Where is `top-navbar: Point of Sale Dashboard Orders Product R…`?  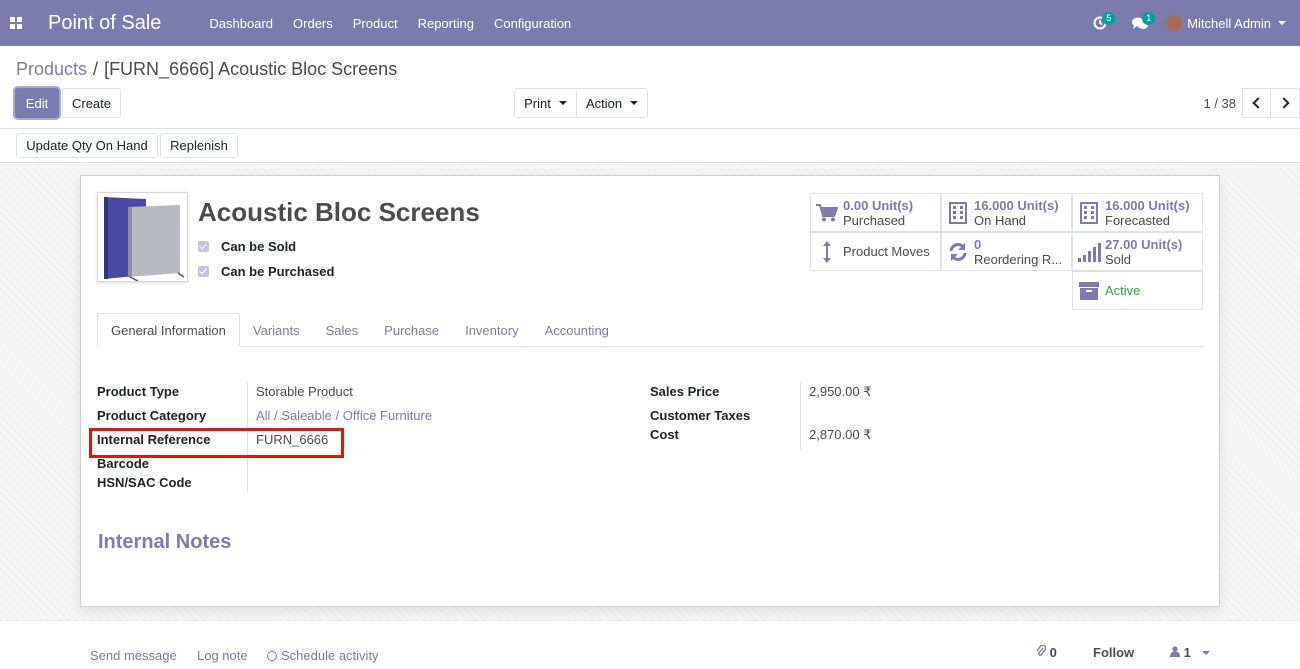 top-navbar: Point of Sale Dashboard Orders Product R… is located at coordinates (650, 23).